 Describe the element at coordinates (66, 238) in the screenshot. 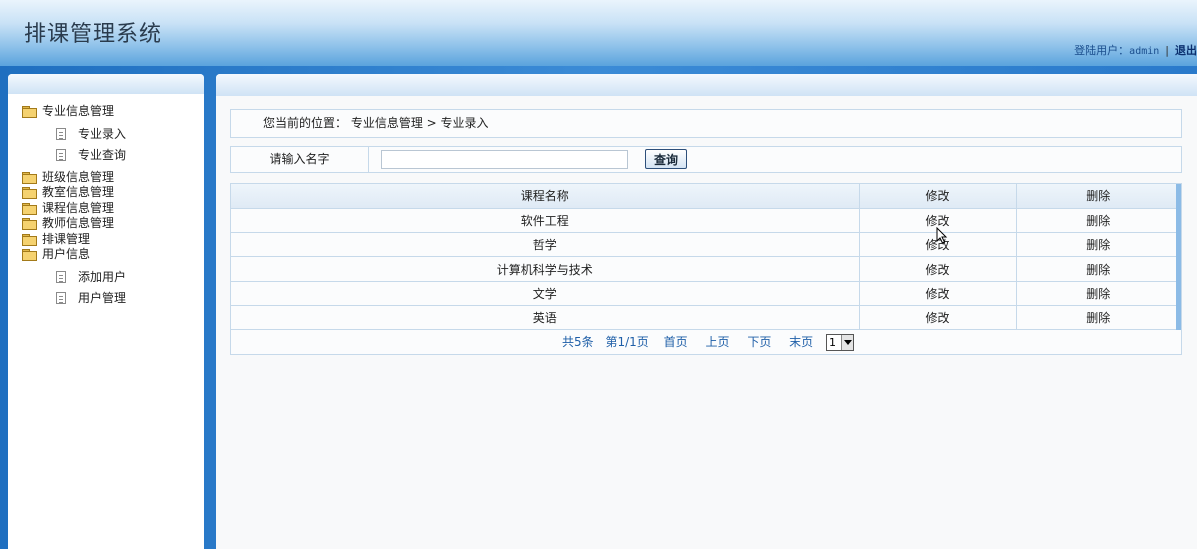

I see `sidebar-group-label: 排课管理` at that location.